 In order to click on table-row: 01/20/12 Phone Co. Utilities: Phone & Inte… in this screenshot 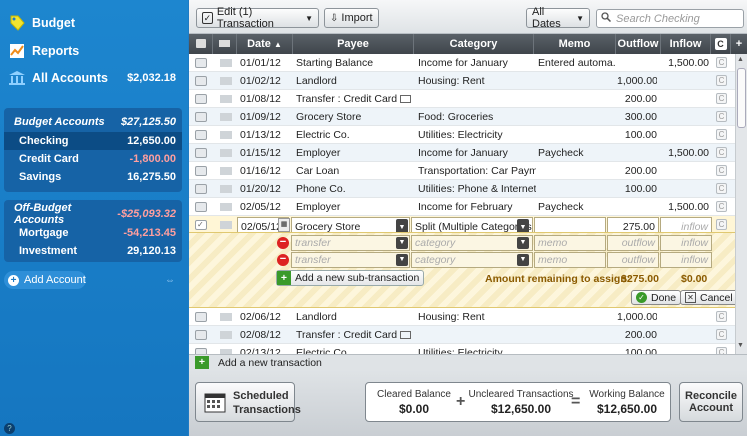, I will do `click(462, 189)`.